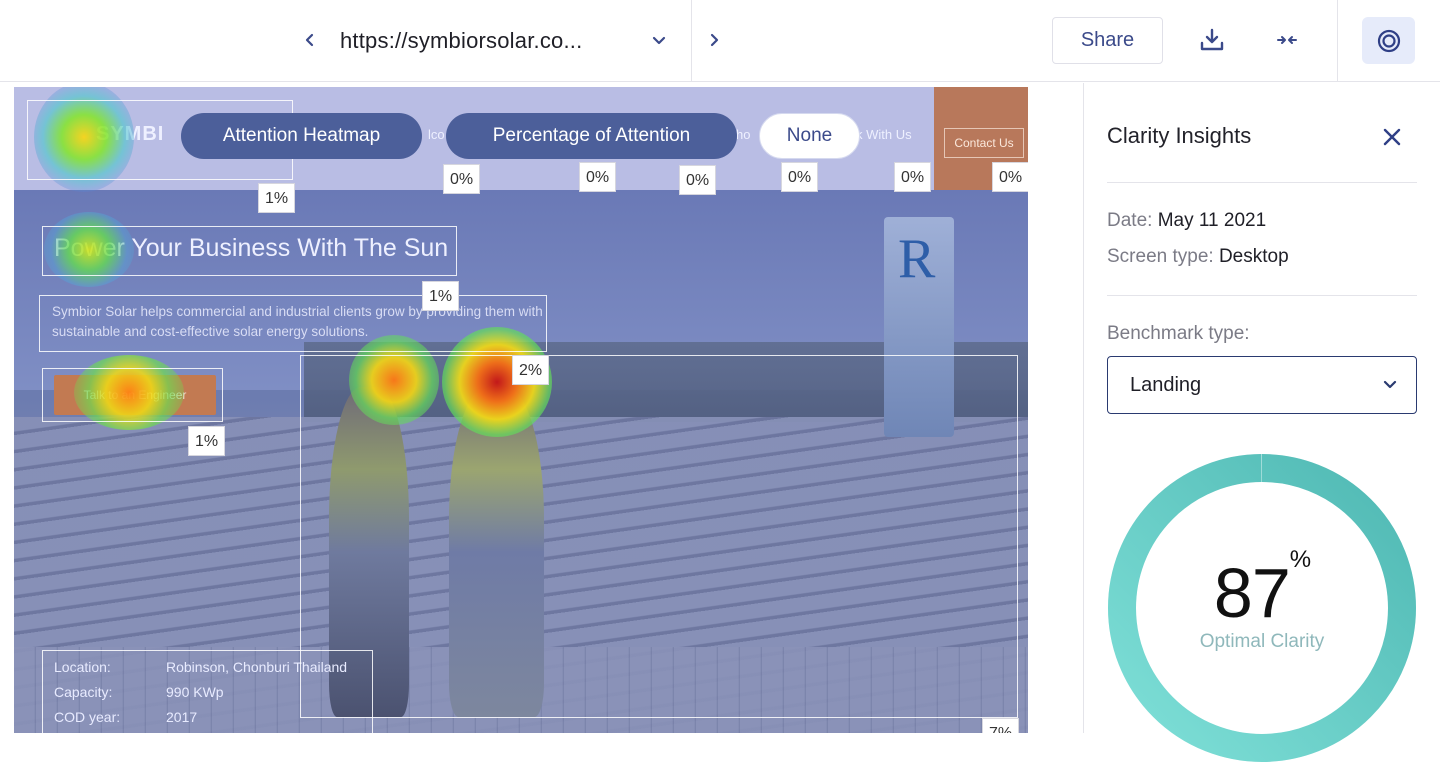 The image size is (1440, 768). Describe the element at coordinates (277, 198) in the screenshot. I see `attention-percent-logo: 1%` at that location.